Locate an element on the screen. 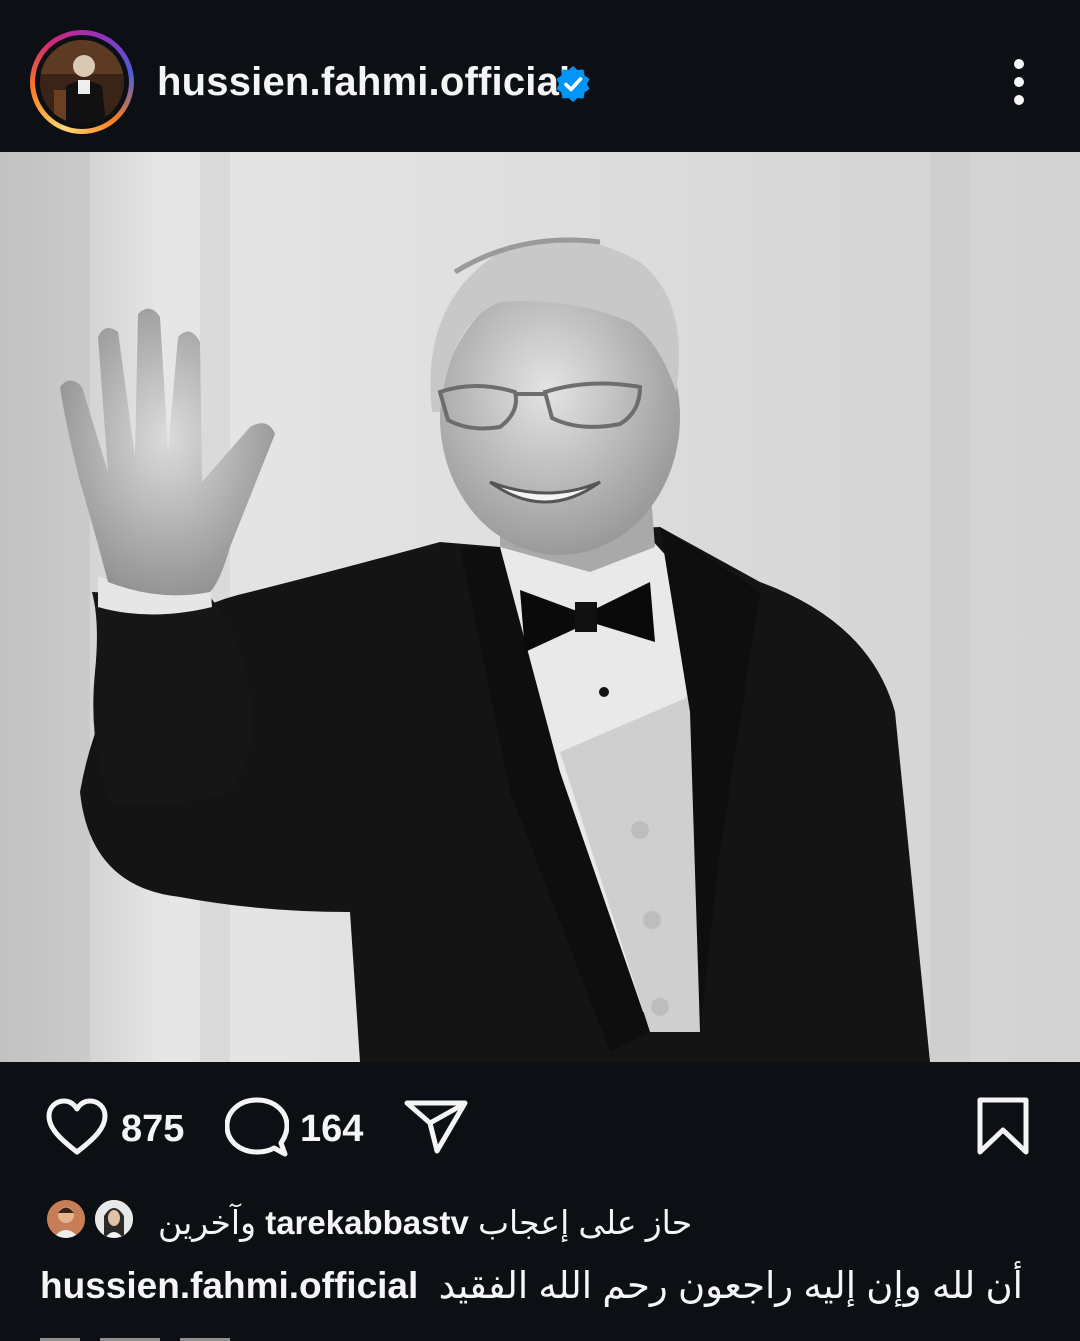 Image resolution: width=1080 pixels, height=1341 pixels. truncated-line is located at coordinates (140, 1335).